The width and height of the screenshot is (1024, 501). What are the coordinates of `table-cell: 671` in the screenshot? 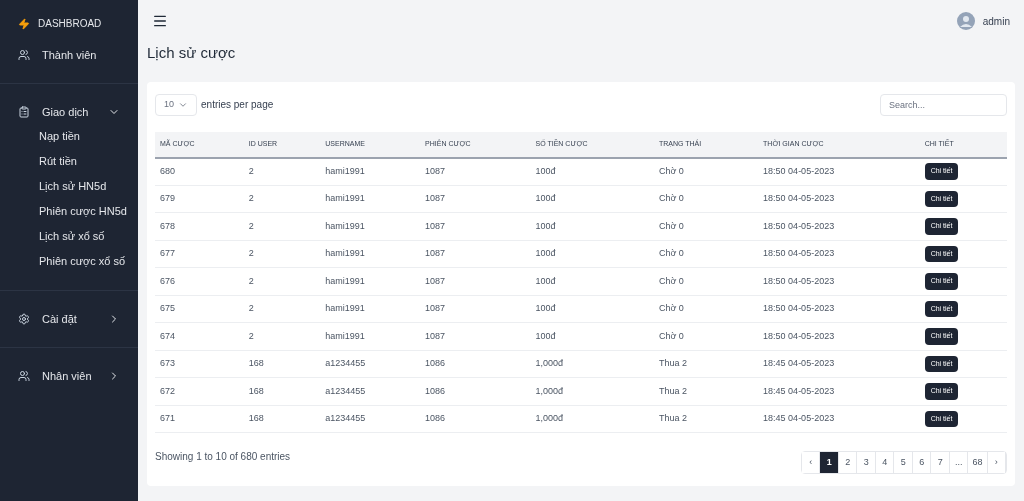 It's located at (199, 419).